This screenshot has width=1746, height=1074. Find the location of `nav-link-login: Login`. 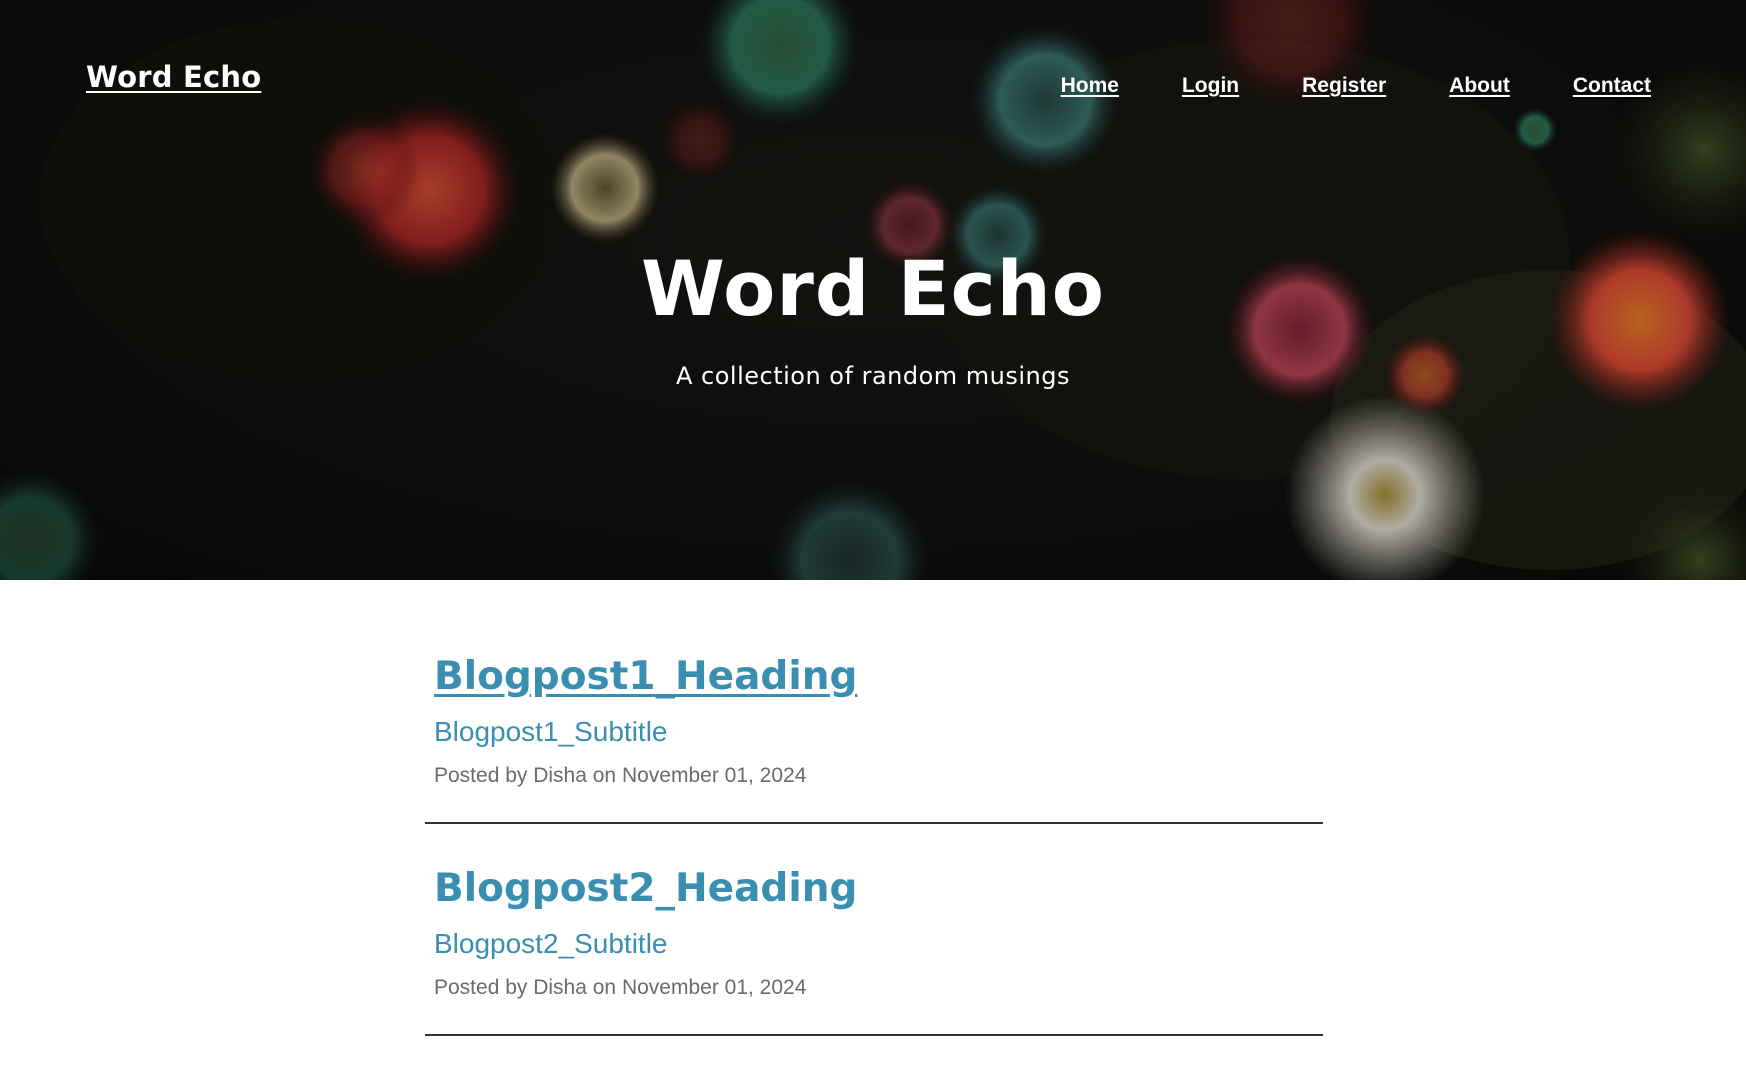

nav-link-login: Login is located at coordinates (1210, 86).